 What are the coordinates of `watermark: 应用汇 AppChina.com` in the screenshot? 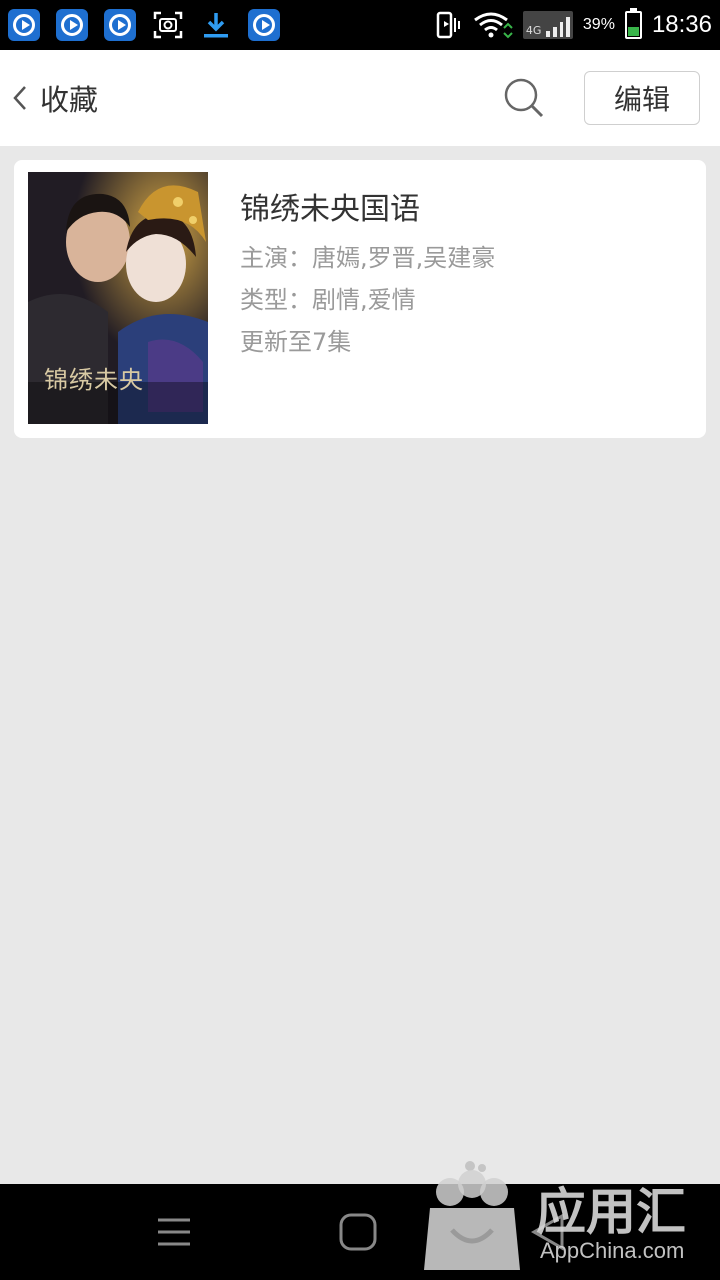 It's located at (570, 1218).